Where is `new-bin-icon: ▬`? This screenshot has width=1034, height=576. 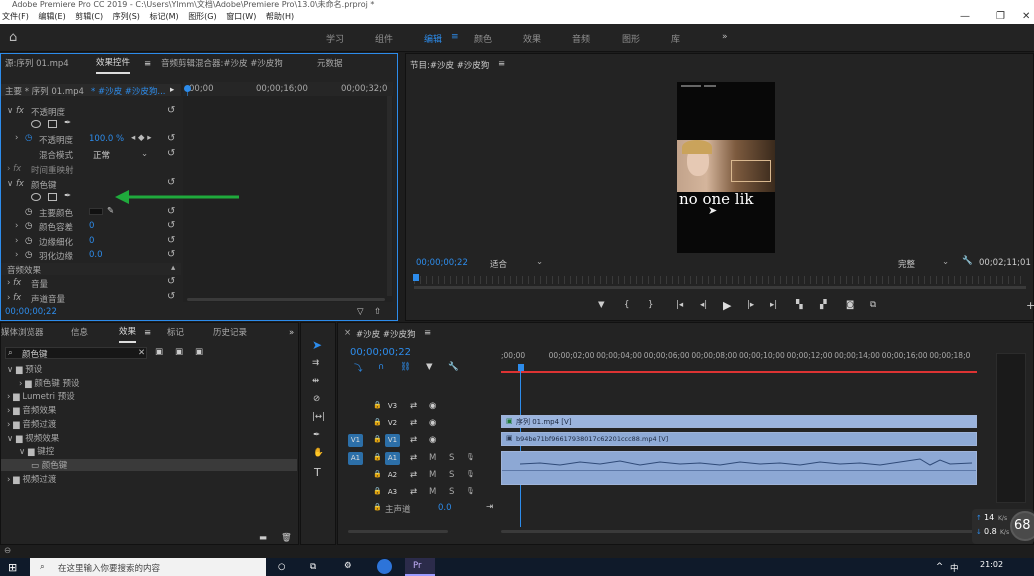
new-bin-icon: ▬ is located at coordinates (263, 538).